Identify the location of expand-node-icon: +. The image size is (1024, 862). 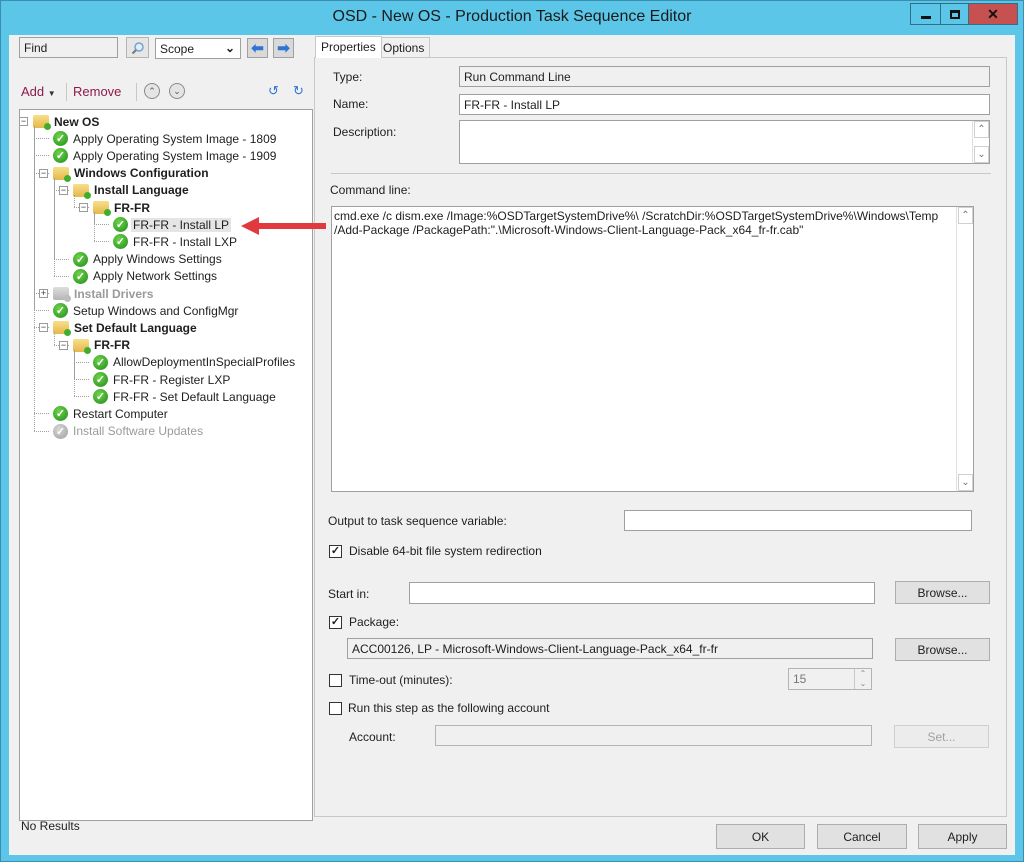
(43, 293).